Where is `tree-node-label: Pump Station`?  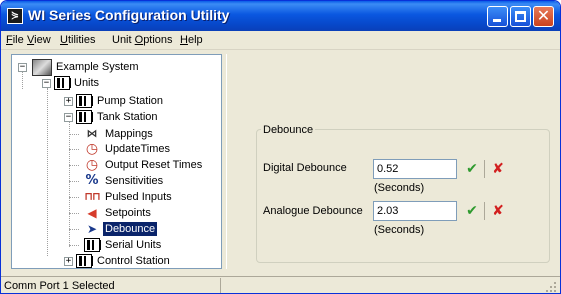 tree-node-label: Pump Station is located at coordinates (130, 101).